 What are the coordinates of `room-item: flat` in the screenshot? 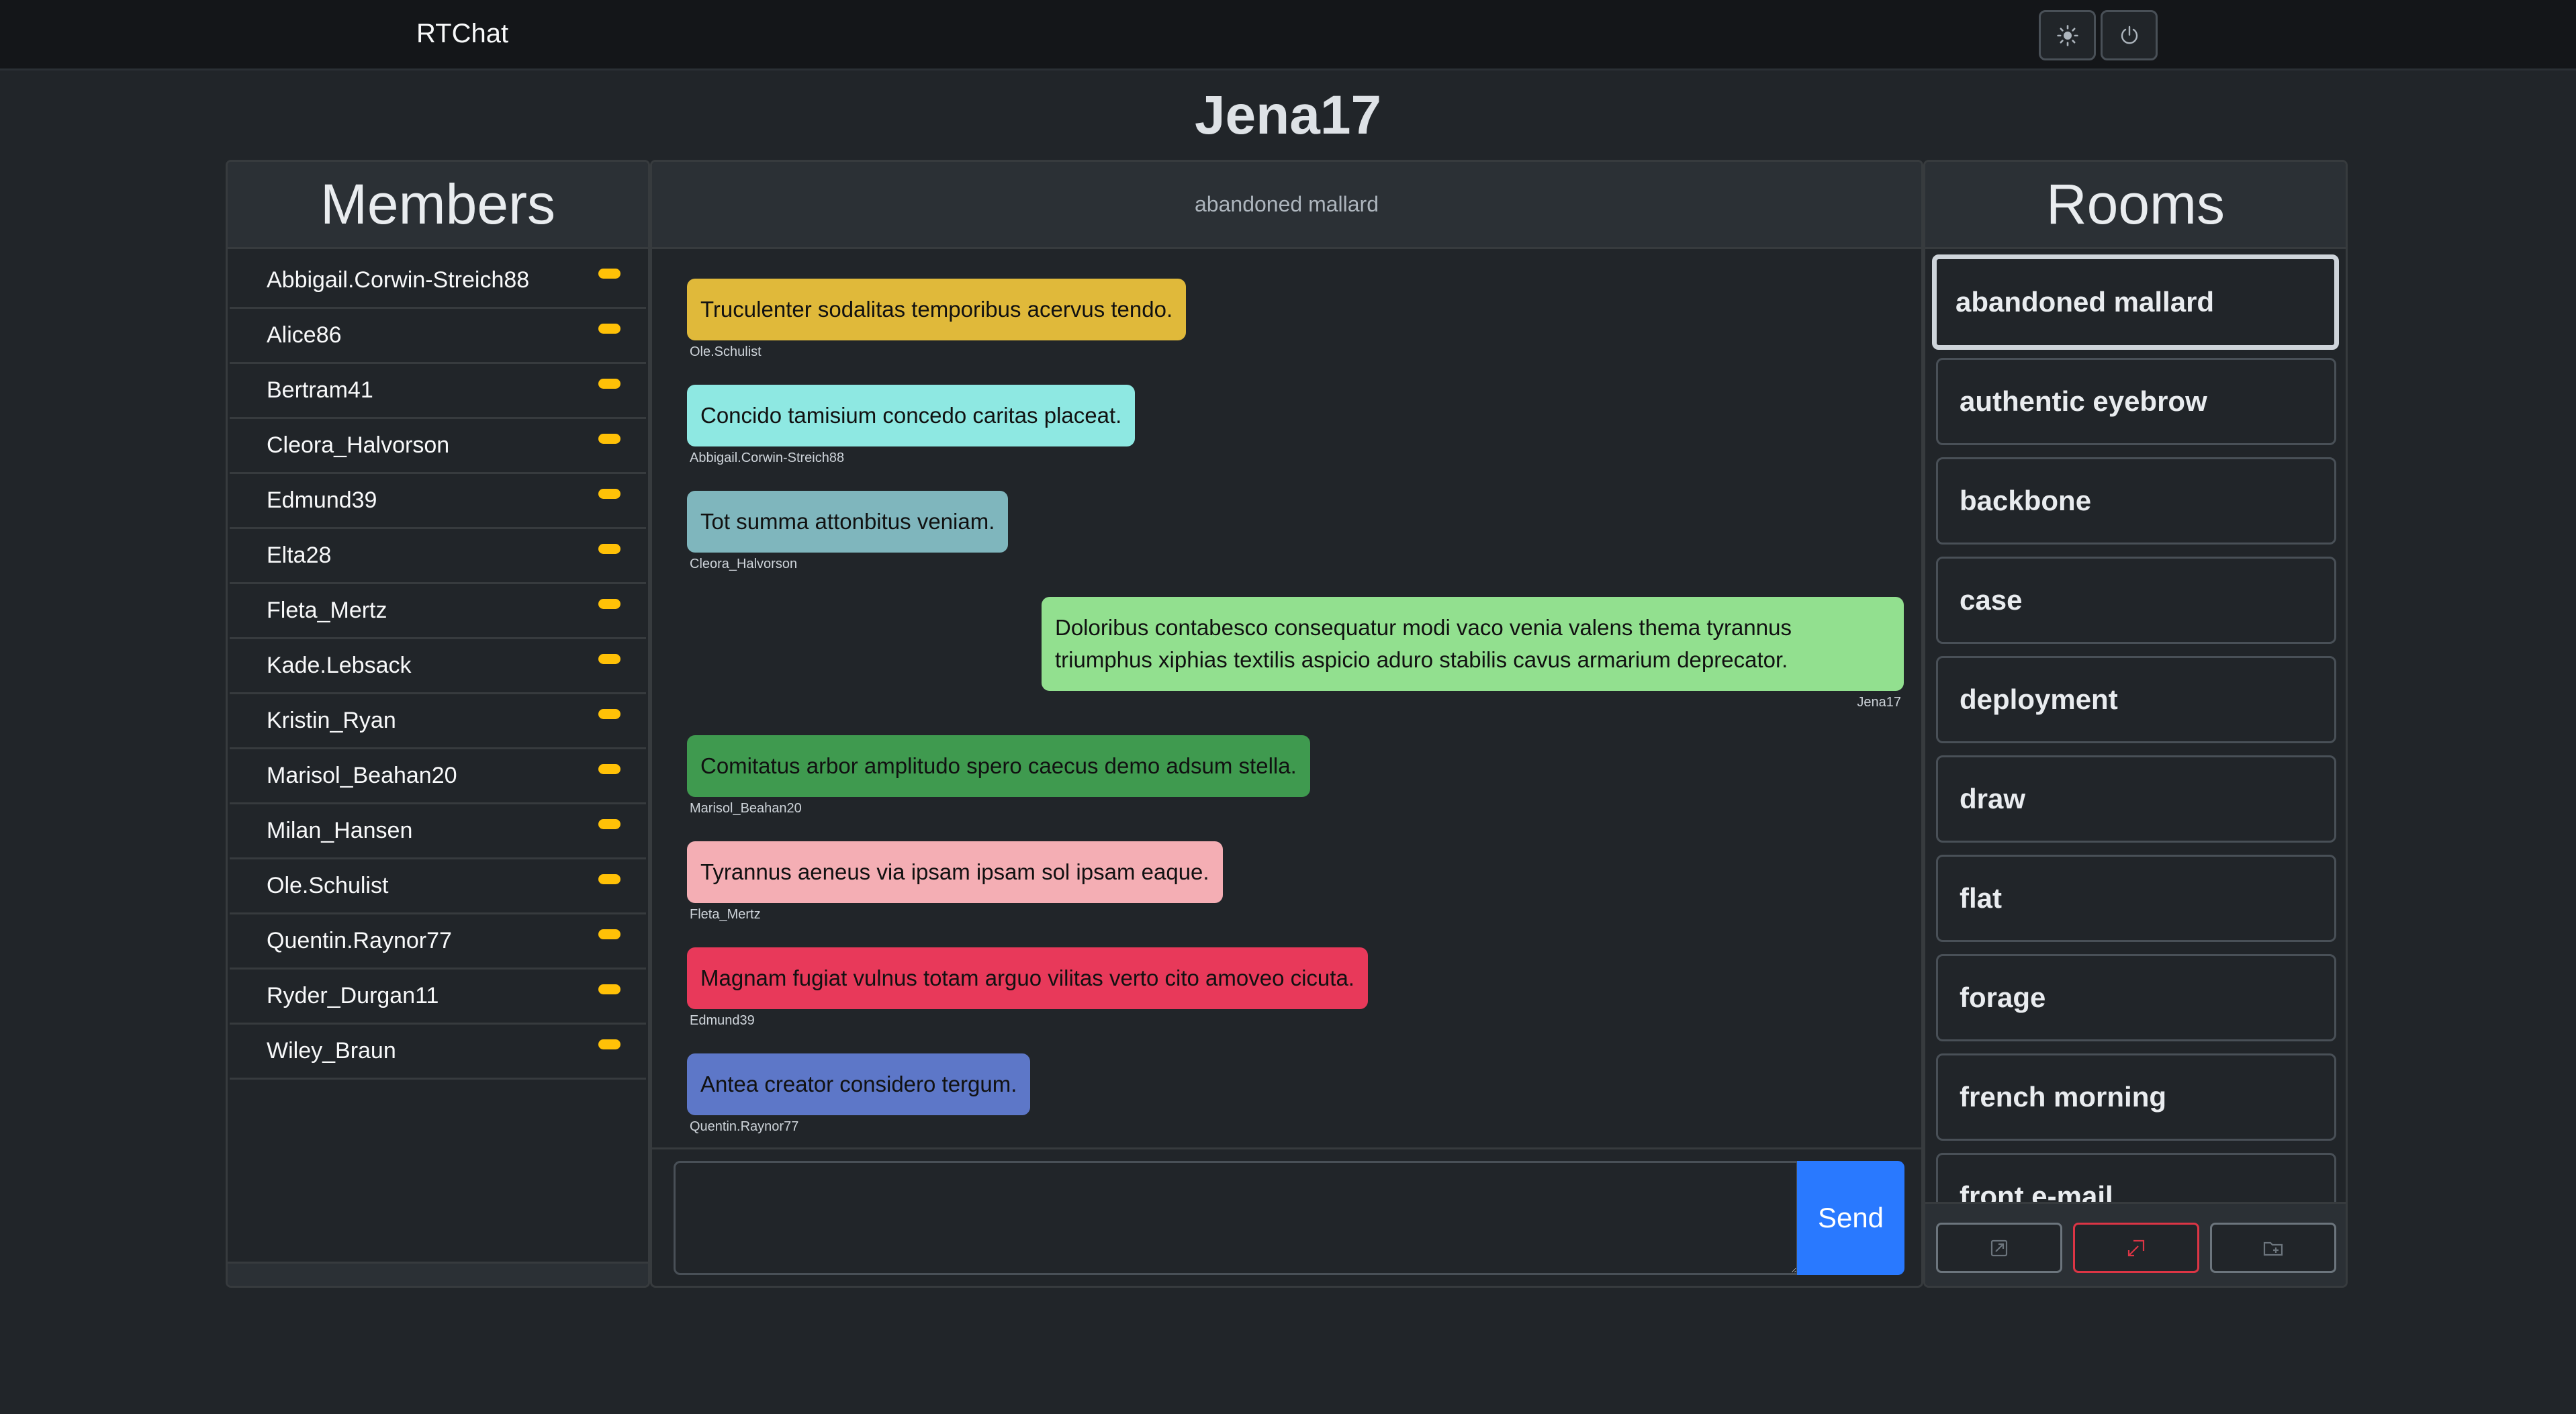 It's located at (2136, 898).